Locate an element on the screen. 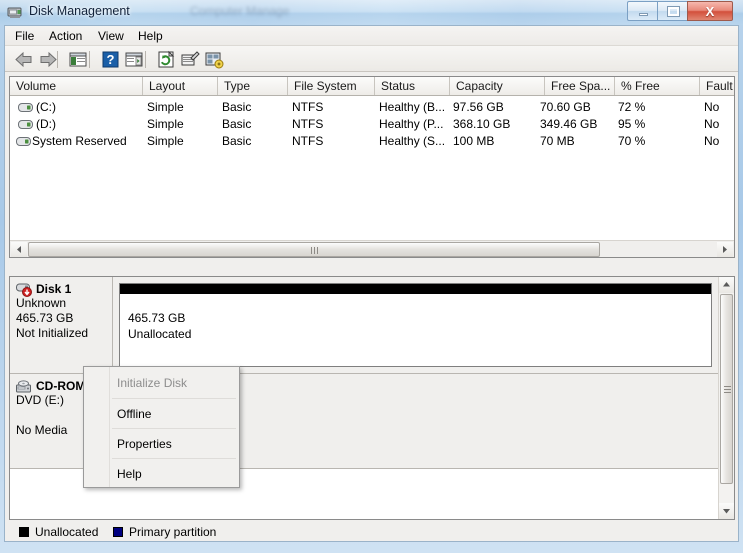  column-header-layout: Layout is located at coordinates (180, 86).